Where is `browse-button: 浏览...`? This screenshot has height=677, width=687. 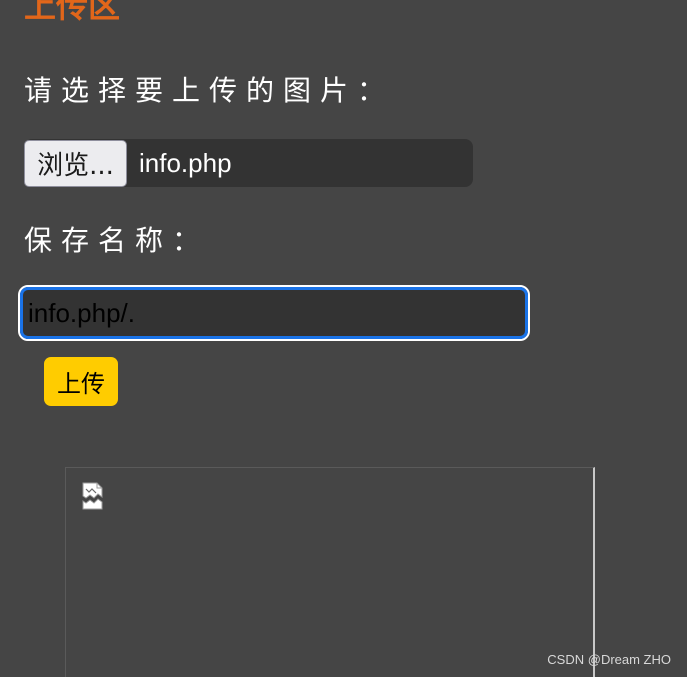 browse-button: 浏览... is located at coordinates (75, 163).